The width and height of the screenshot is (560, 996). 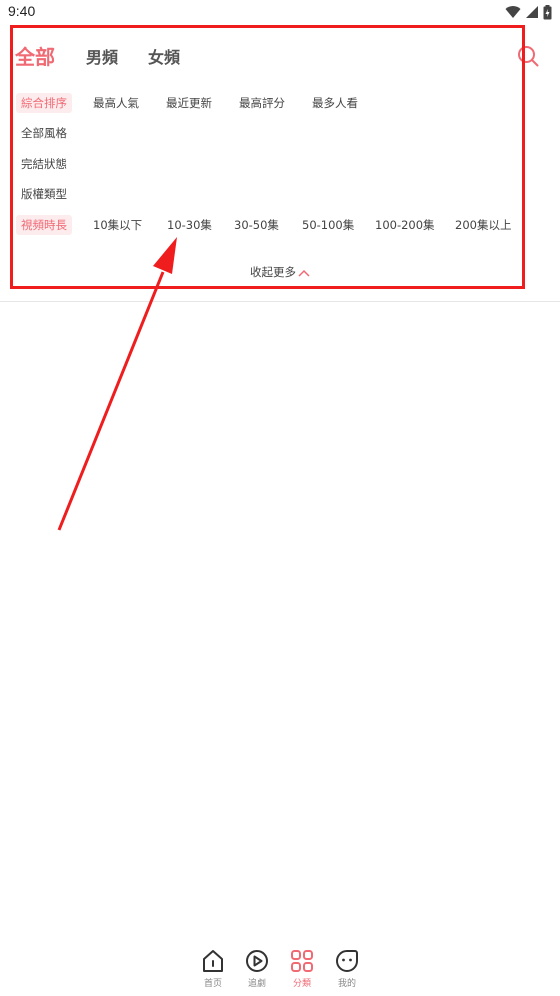 What do you see at coordinates (301, 984) in the screenshot?
I see `nav-label-category: 分類` at bounding box center [301, 984].